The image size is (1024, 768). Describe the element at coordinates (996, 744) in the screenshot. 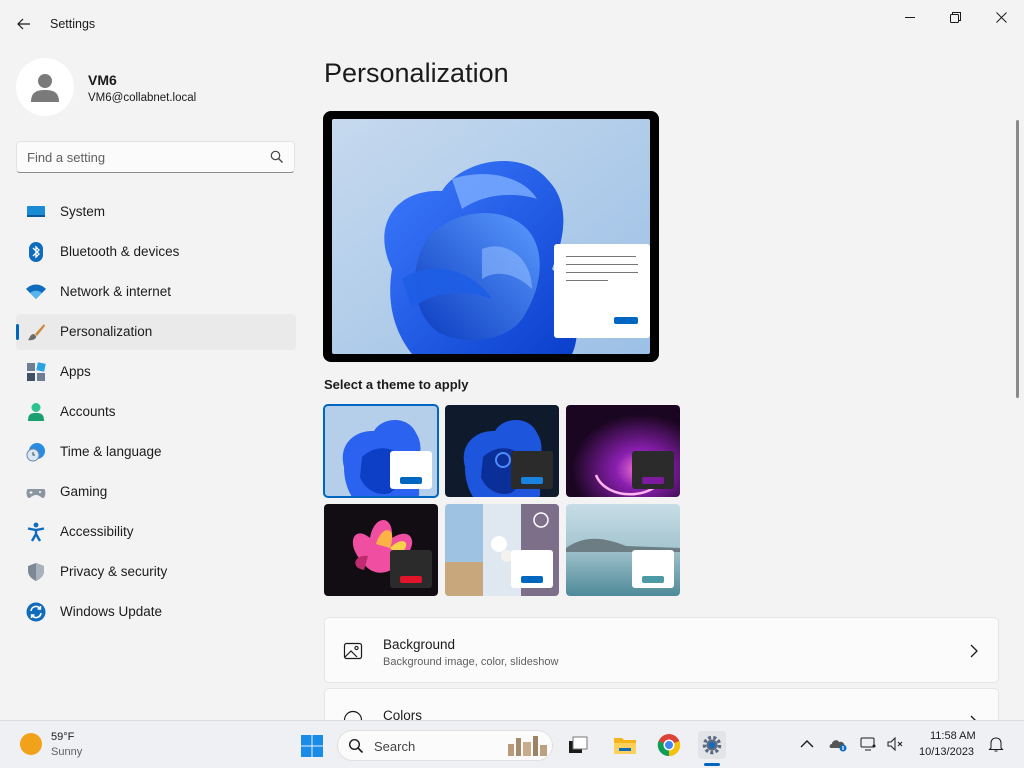

I see `notification-bell-icon` at that location.